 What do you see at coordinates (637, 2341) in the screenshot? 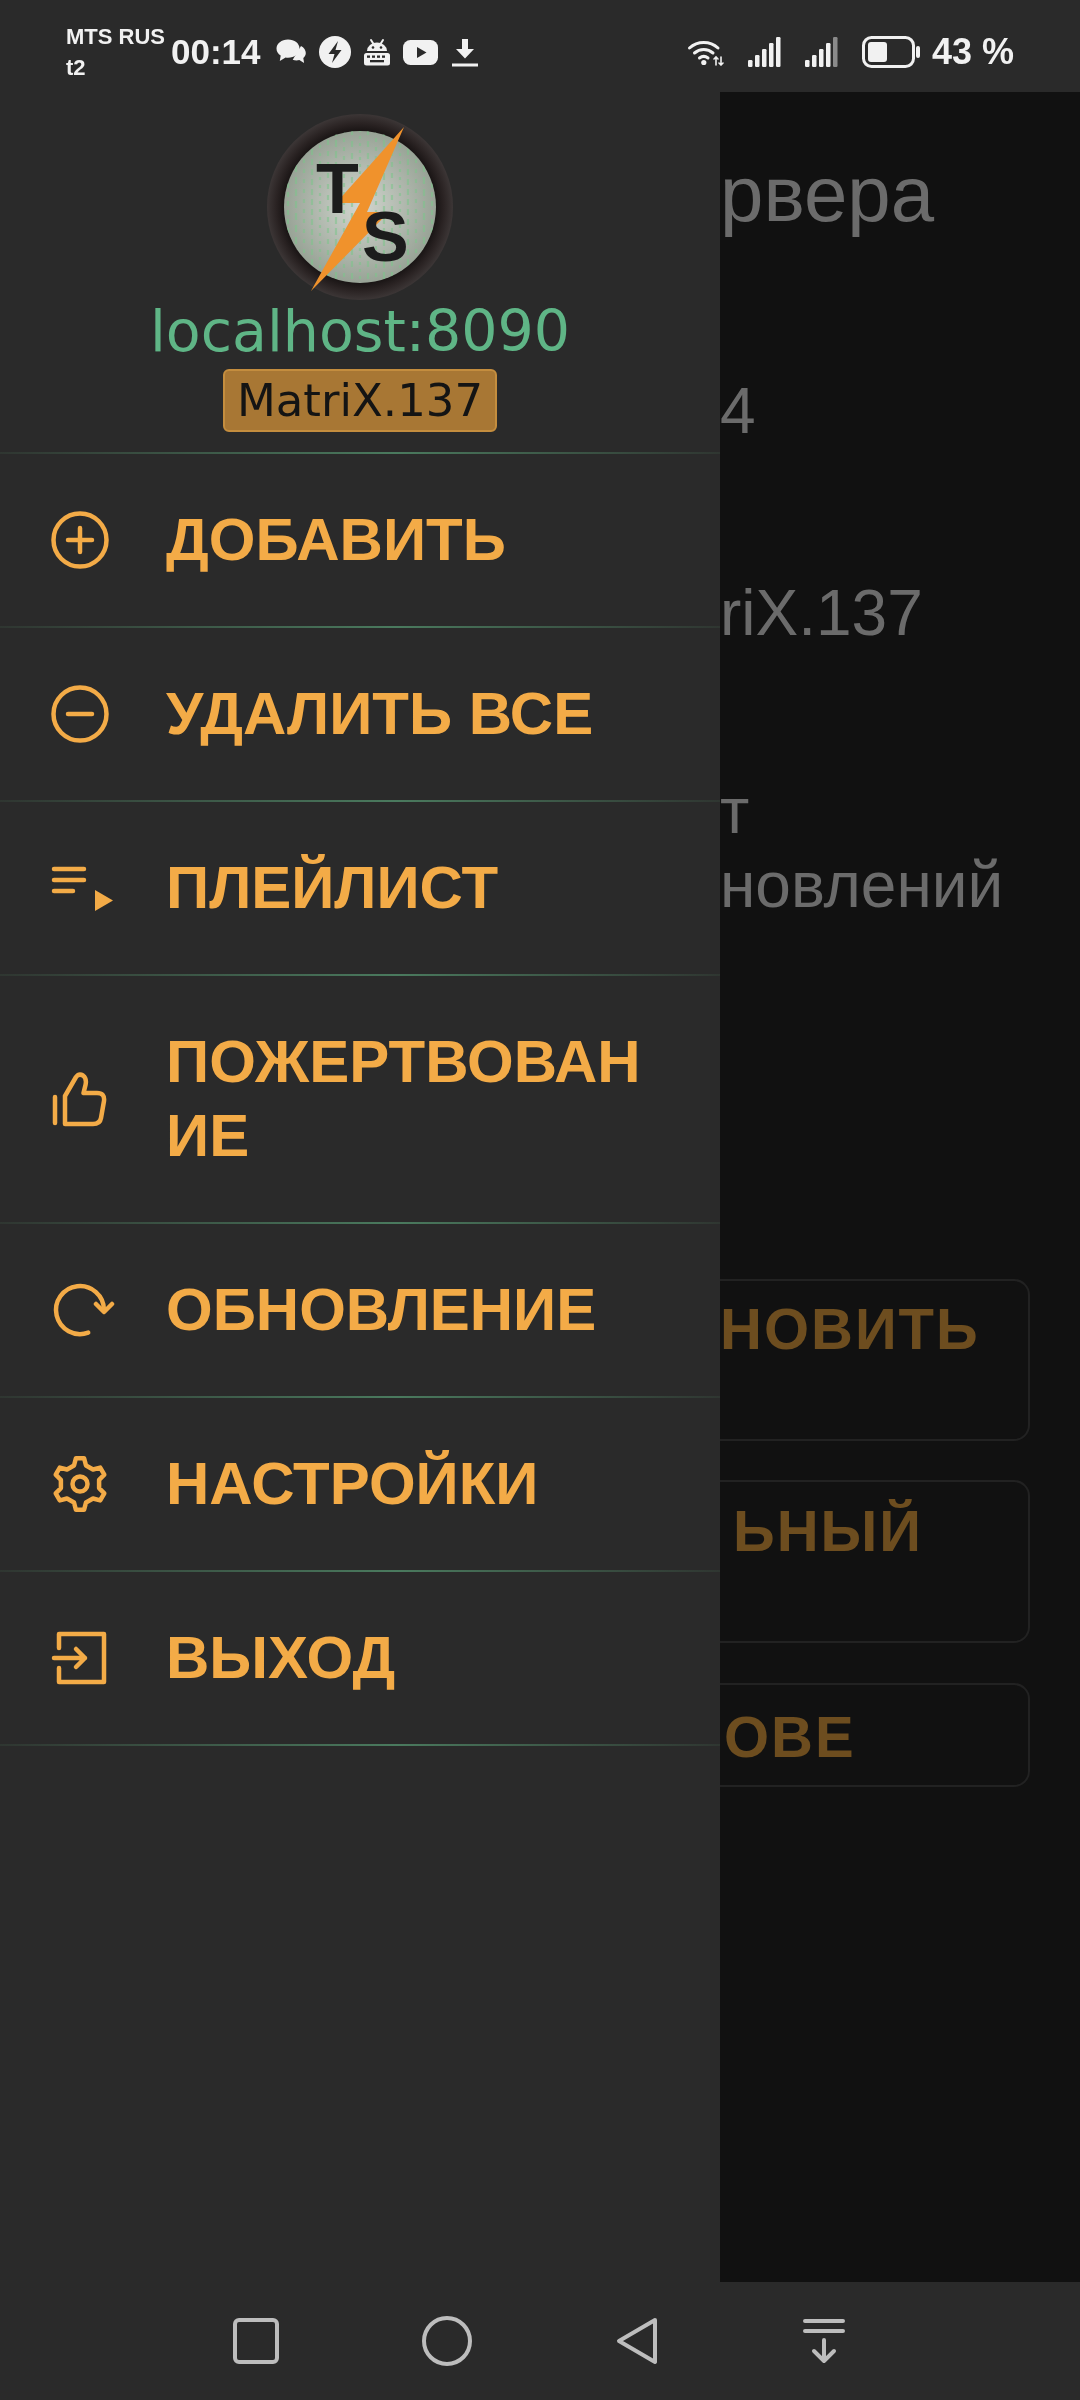
I see `back-icon` at bounding box center [637, 2341].